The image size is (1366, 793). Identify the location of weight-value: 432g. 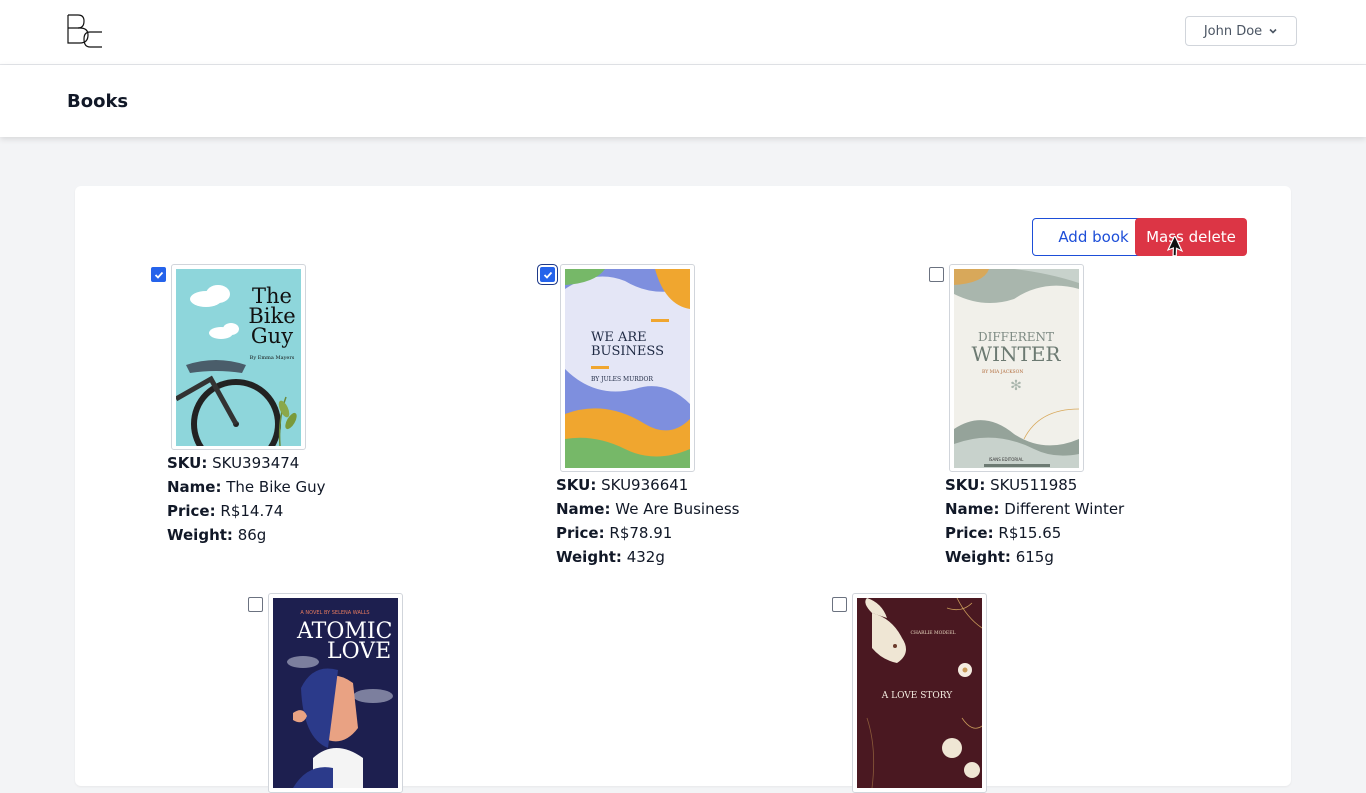
(645, 557).